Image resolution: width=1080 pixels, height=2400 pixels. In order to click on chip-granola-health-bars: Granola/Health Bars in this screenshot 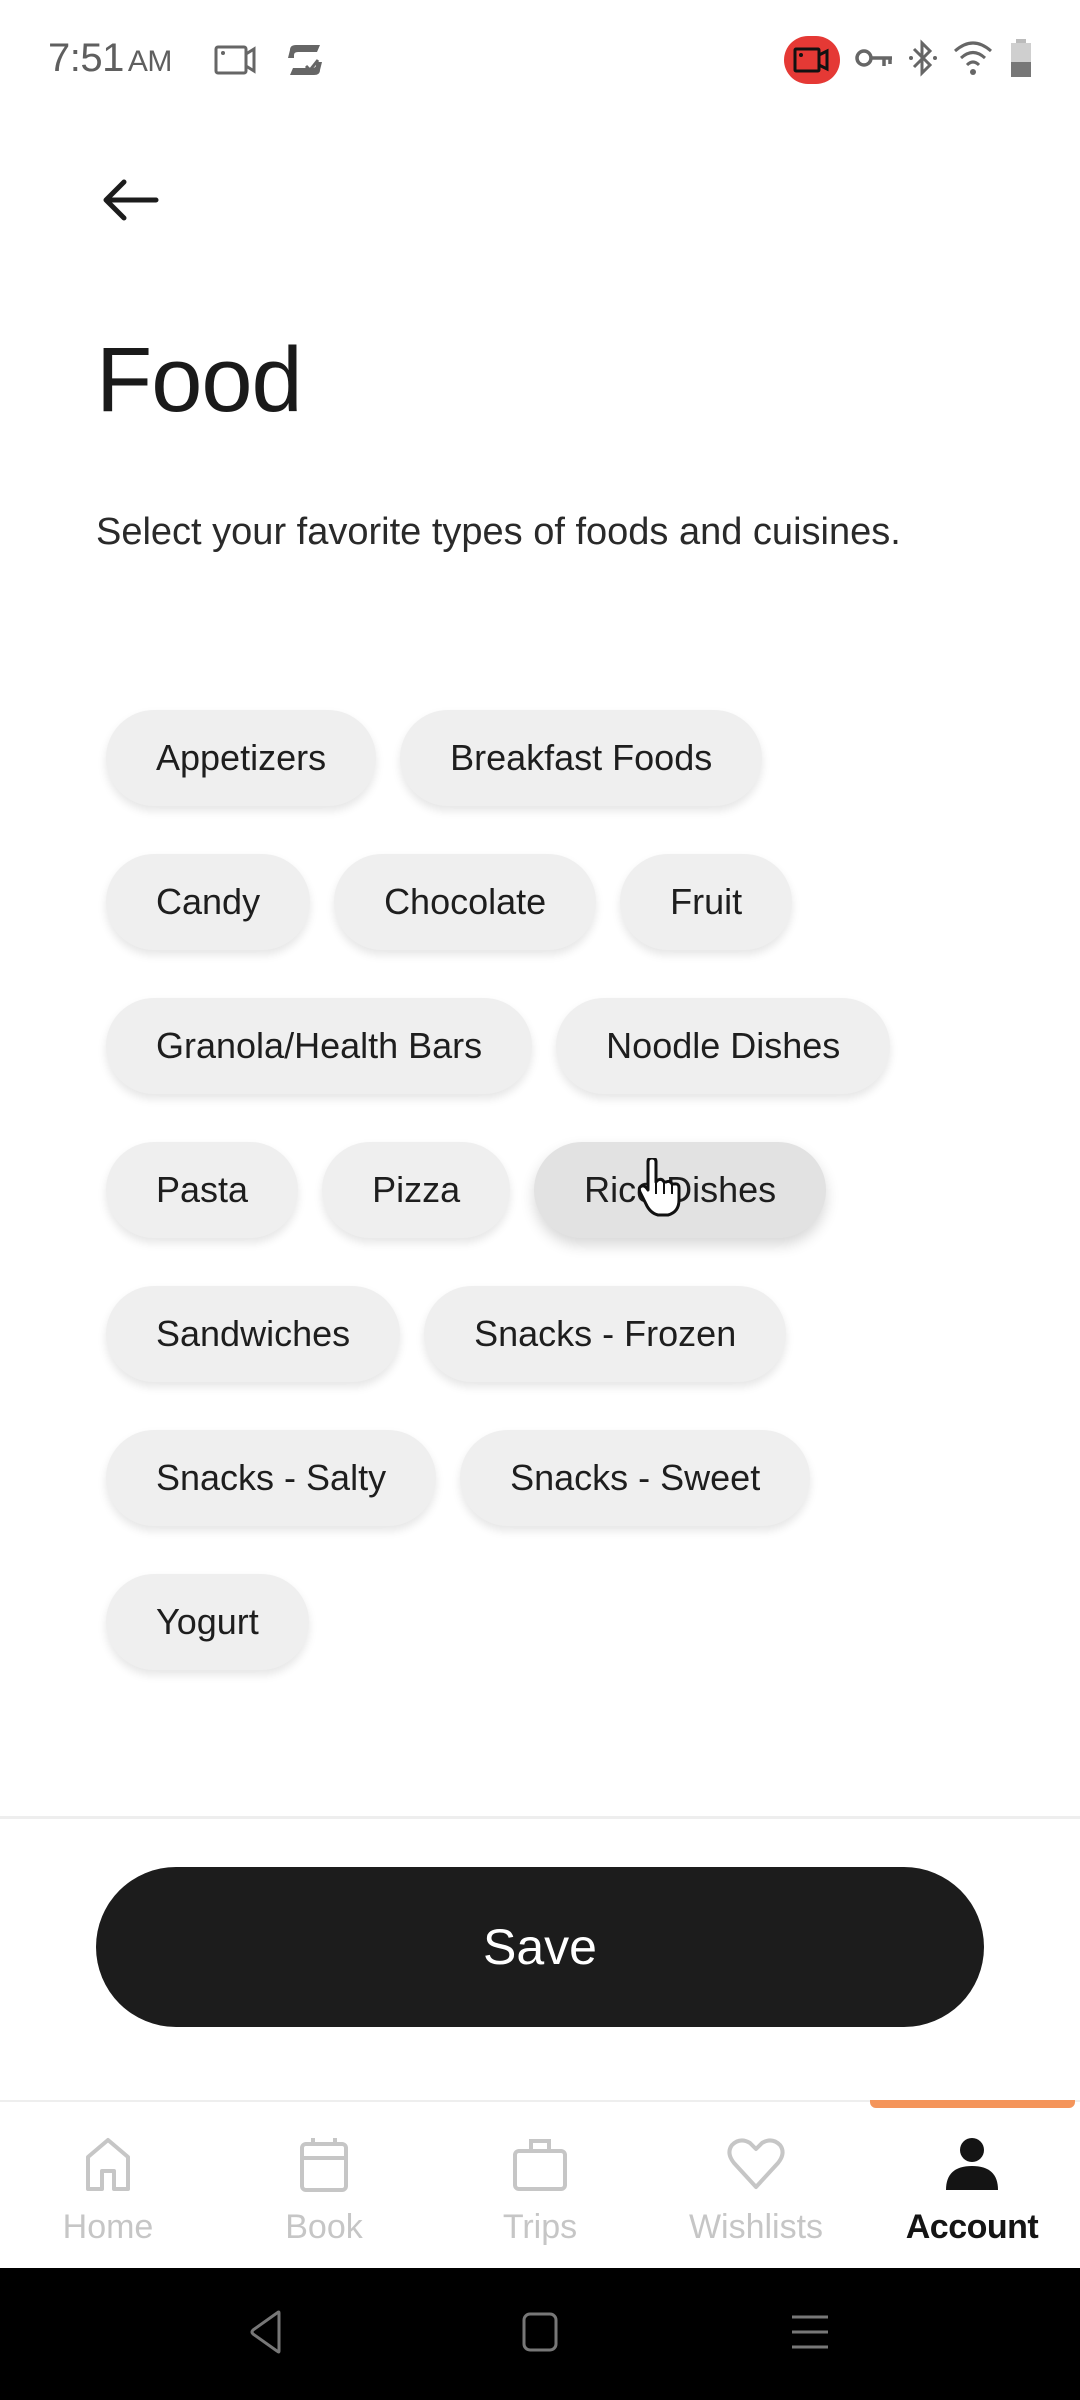, I will do `click(319, 1046)`.